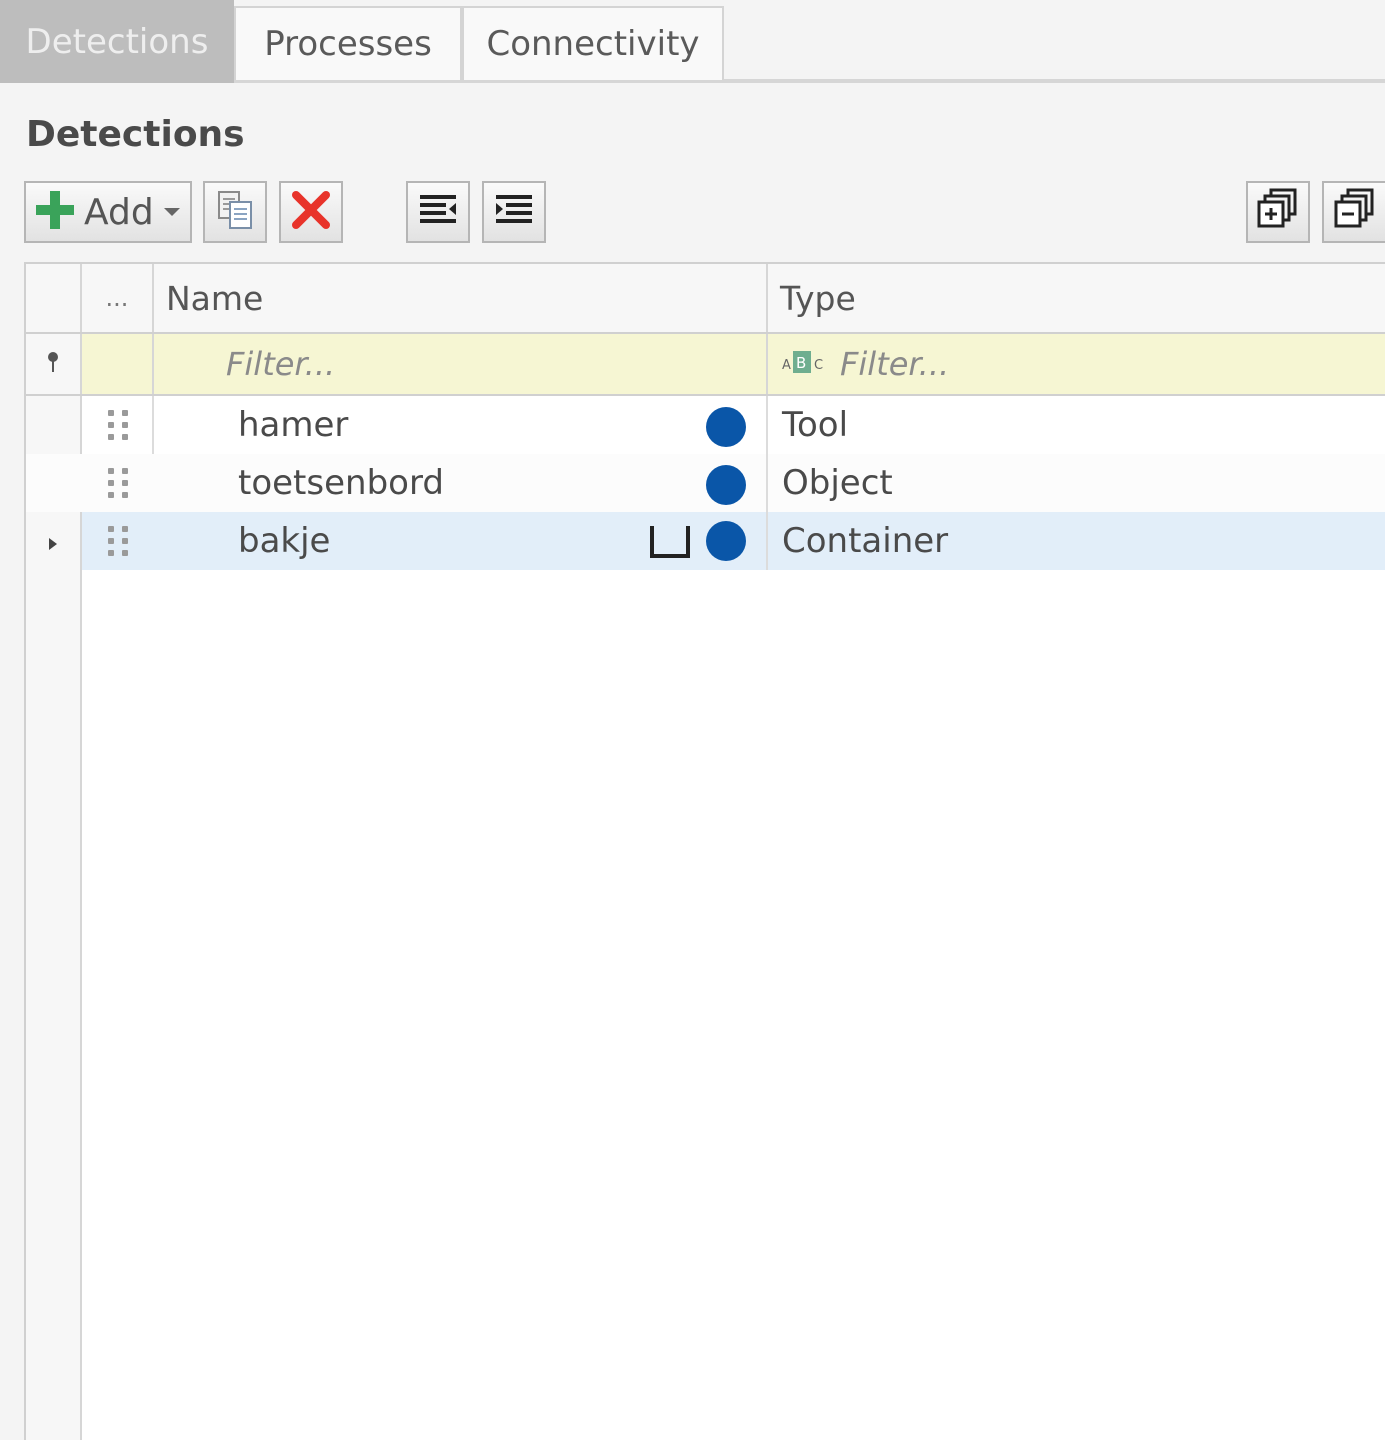 The height and width of the screenshot is (1440, 1385). I want to click on expand-all-icon, so click(1278, 212).